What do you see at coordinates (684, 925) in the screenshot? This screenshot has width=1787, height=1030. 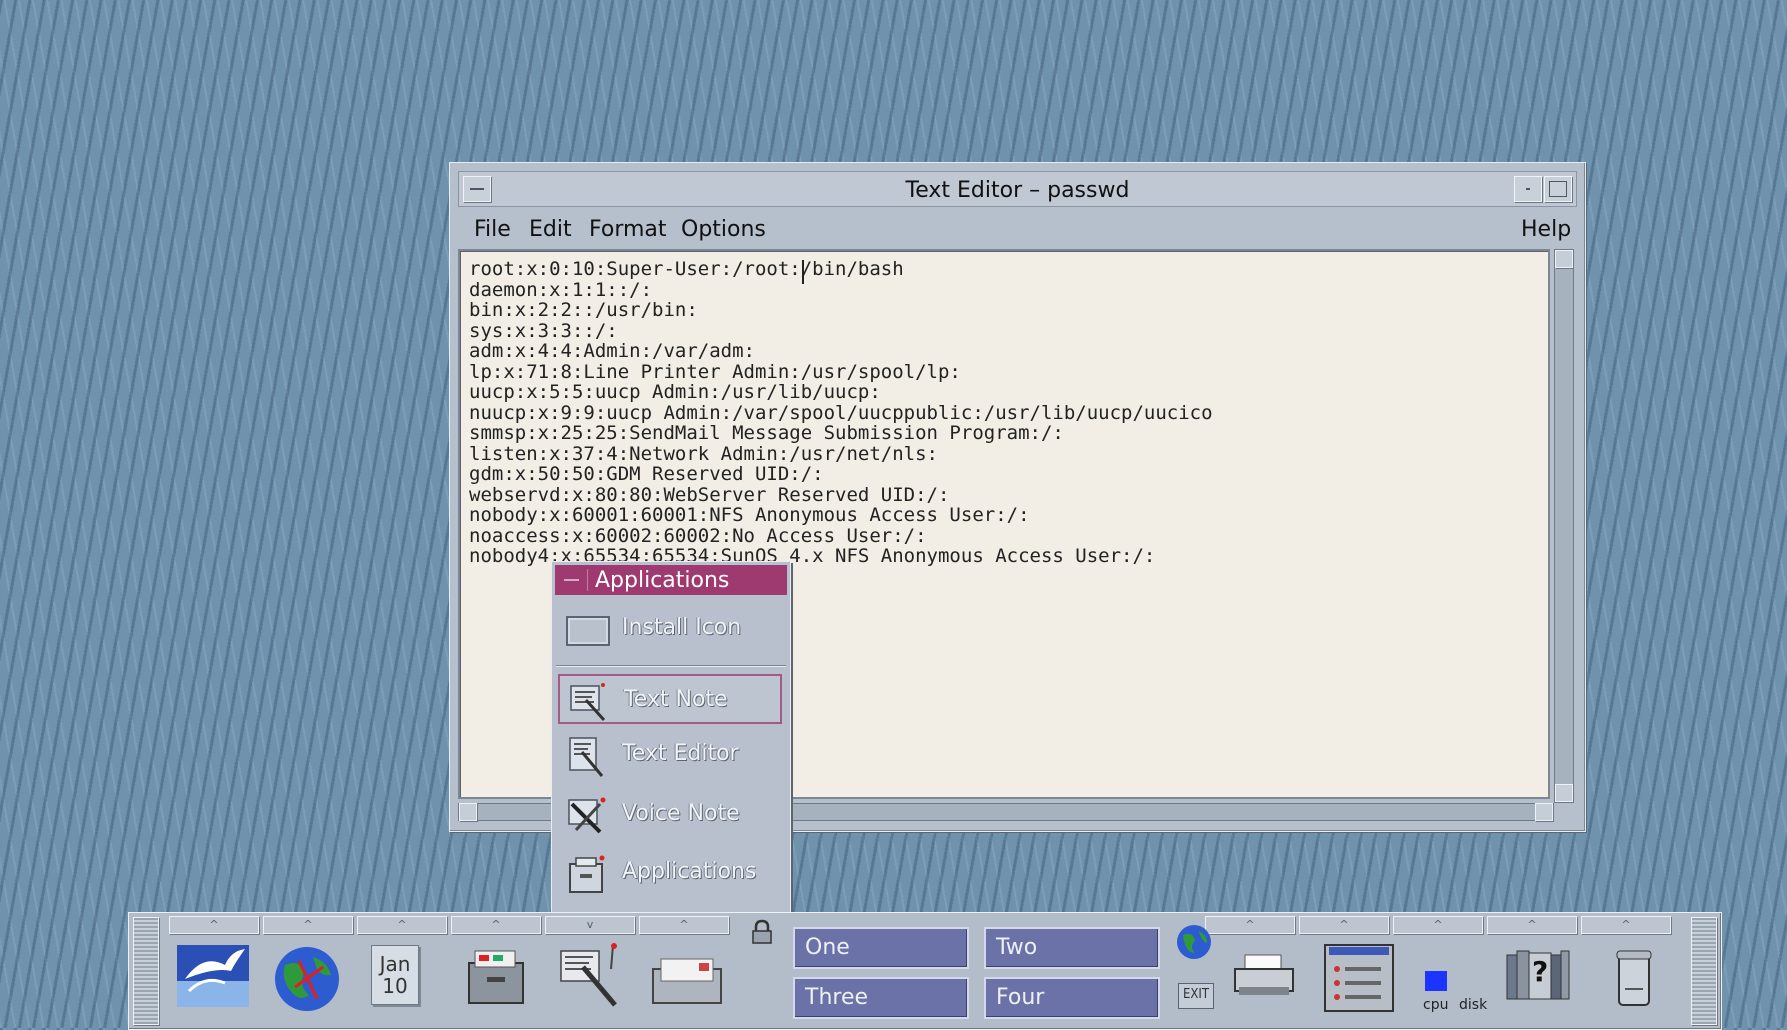 I see `subpanel-tab-mail: ^` at bounding box center [684, 925].